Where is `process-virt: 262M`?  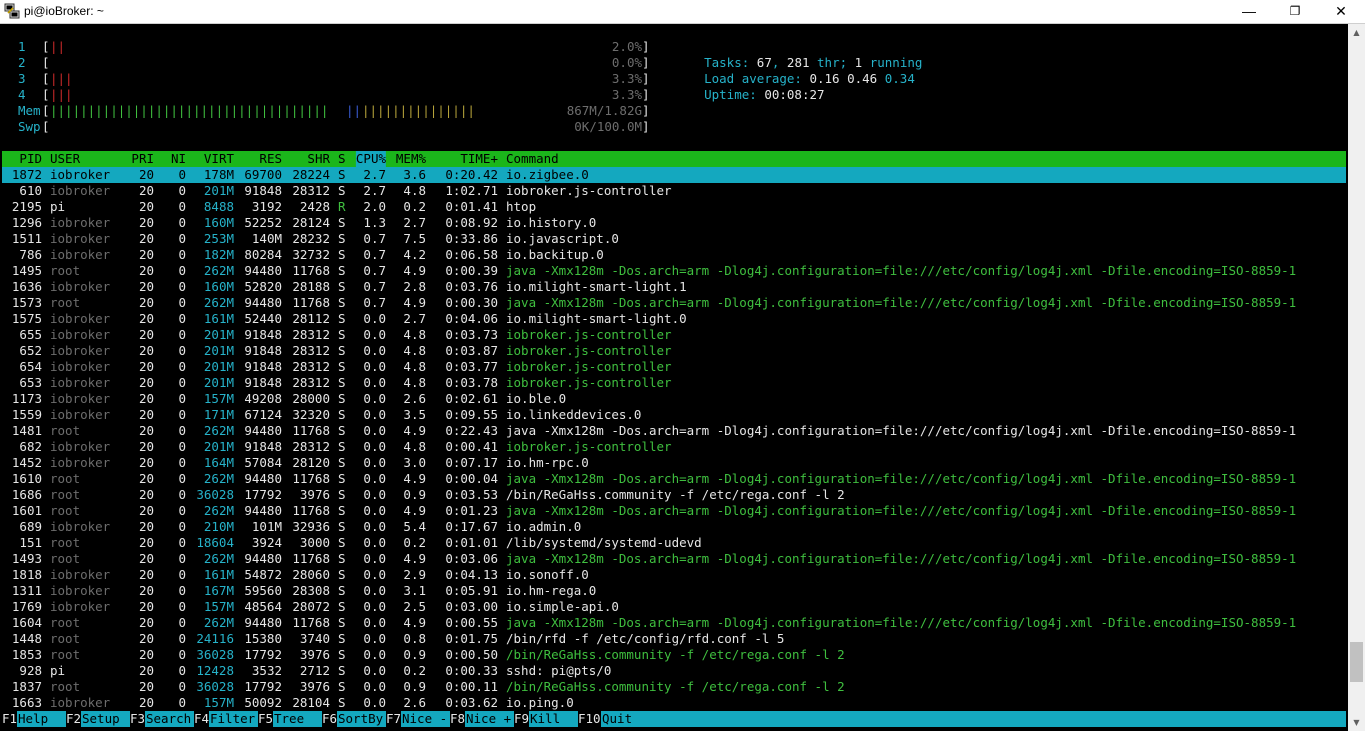 process-virt: 262M is located at coordinates (218, 510).